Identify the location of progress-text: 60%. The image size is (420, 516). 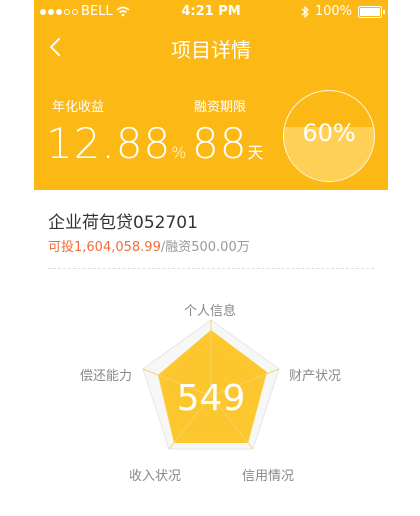
(329, 133).